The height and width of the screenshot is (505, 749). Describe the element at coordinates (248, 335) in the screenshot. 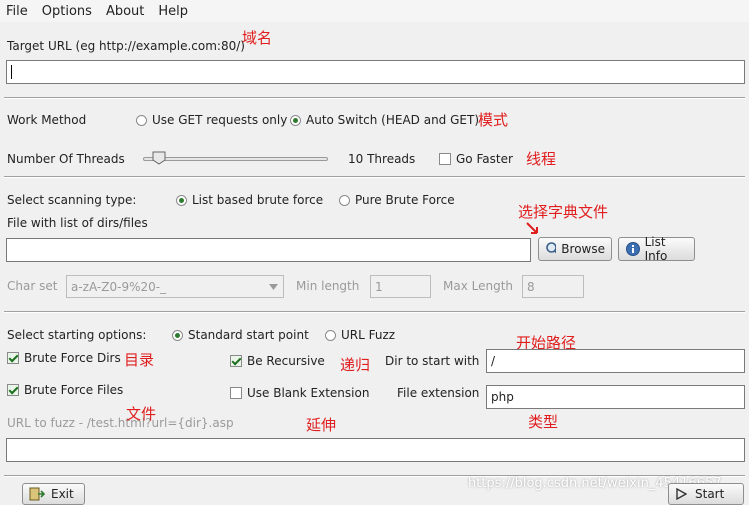

I see `start-standard-label: Standard start point` at that location.